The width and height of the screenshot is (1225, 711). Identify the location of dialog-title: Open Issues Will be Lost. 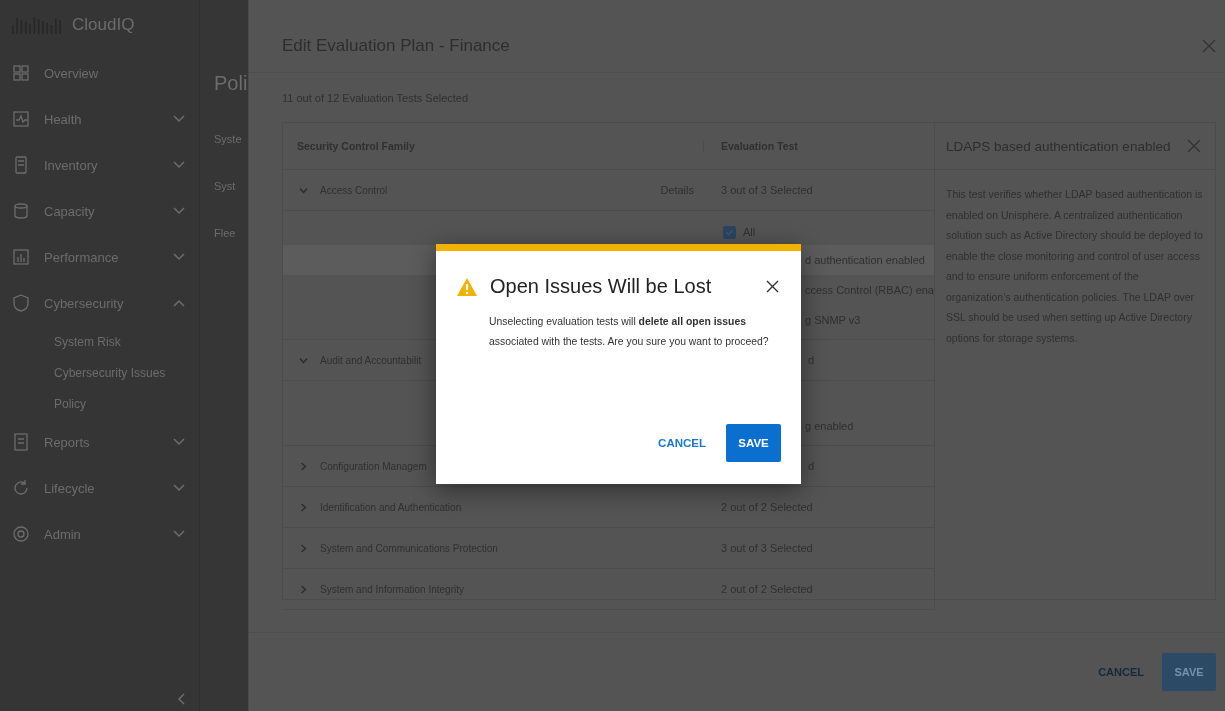
(601, 286).